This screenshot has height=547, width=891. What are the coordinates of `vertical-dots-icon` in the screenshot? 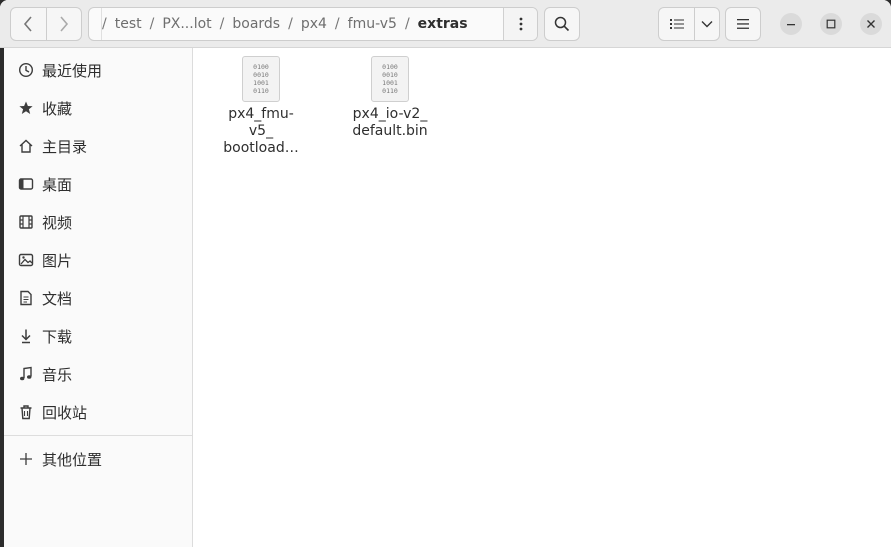 It's located at (520, 24).